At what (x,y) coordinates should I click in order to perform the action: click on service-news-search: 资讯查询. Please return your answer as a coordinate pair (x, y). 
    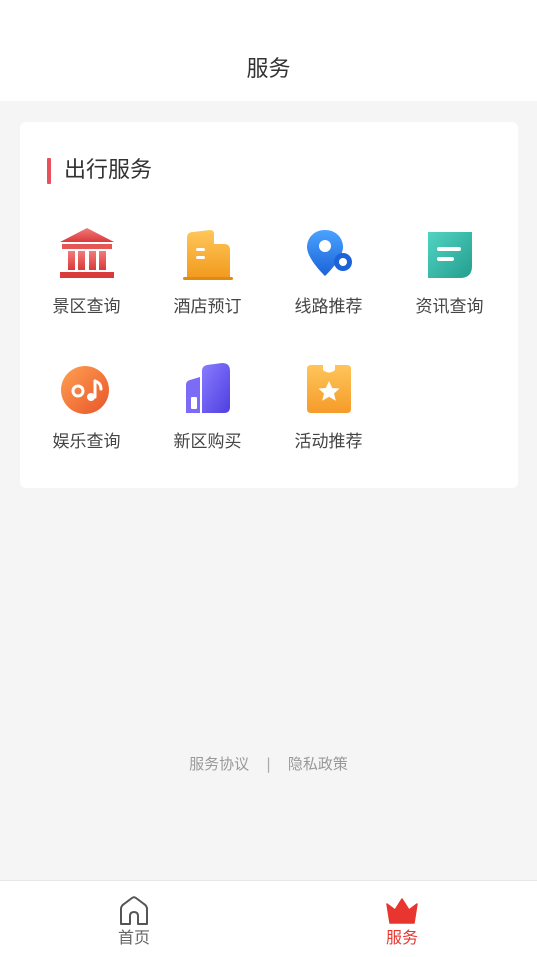
    Looking at the image, I should click on (449, 276).